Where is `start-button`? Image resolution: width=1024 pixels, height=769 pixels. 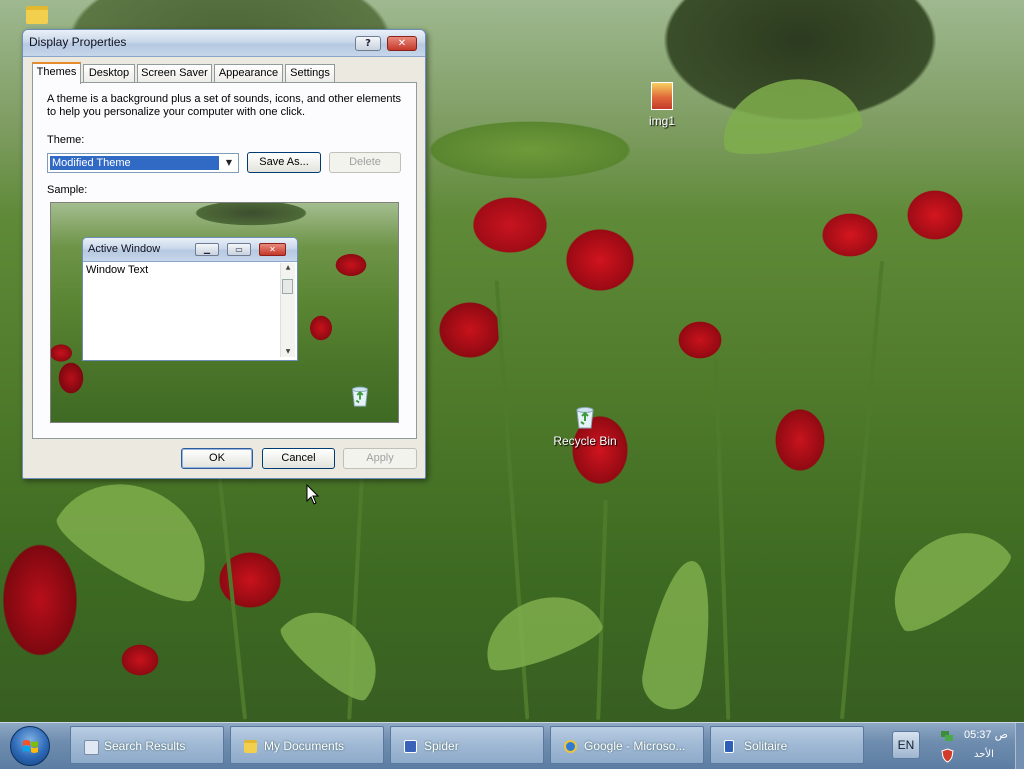
start-button is located at coordinates (30, 746).